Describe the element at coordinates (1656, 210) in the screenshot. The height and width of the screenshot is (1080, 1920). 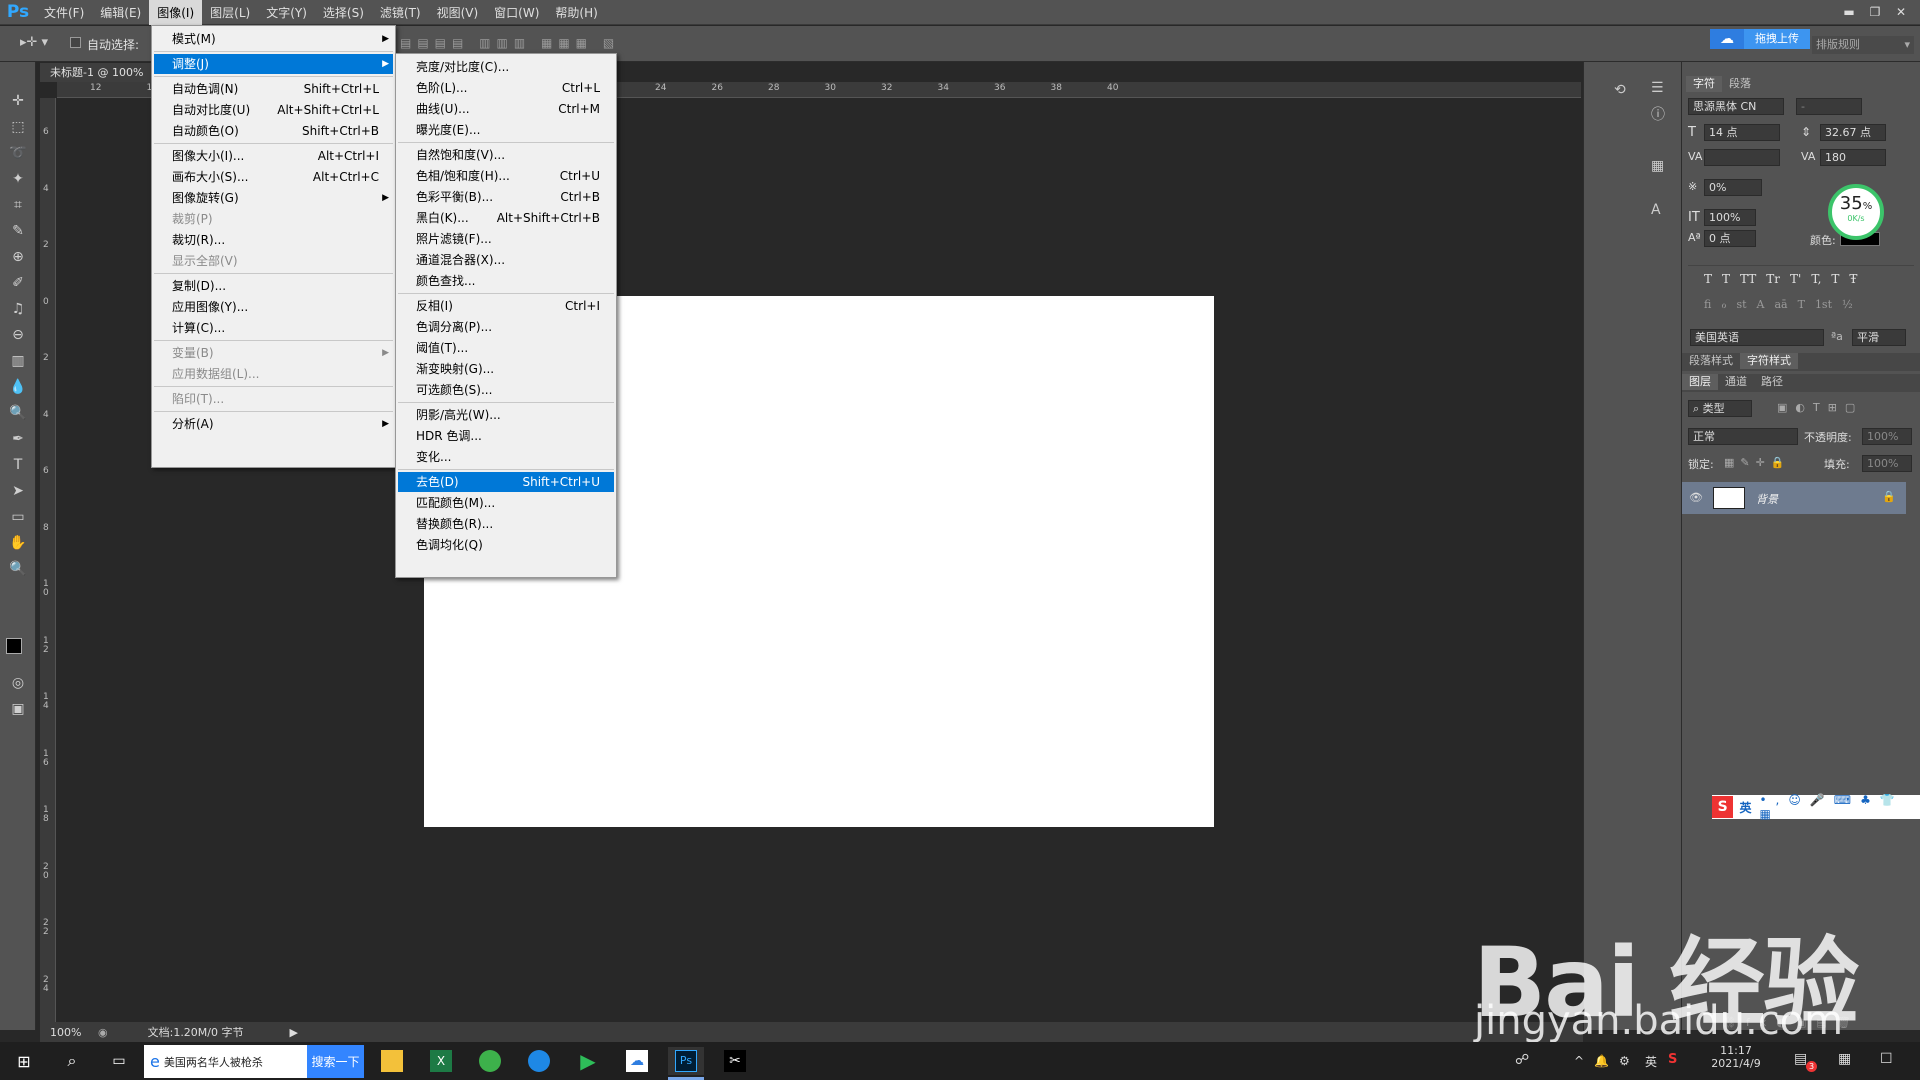
I see `character-icon: A` at that location.